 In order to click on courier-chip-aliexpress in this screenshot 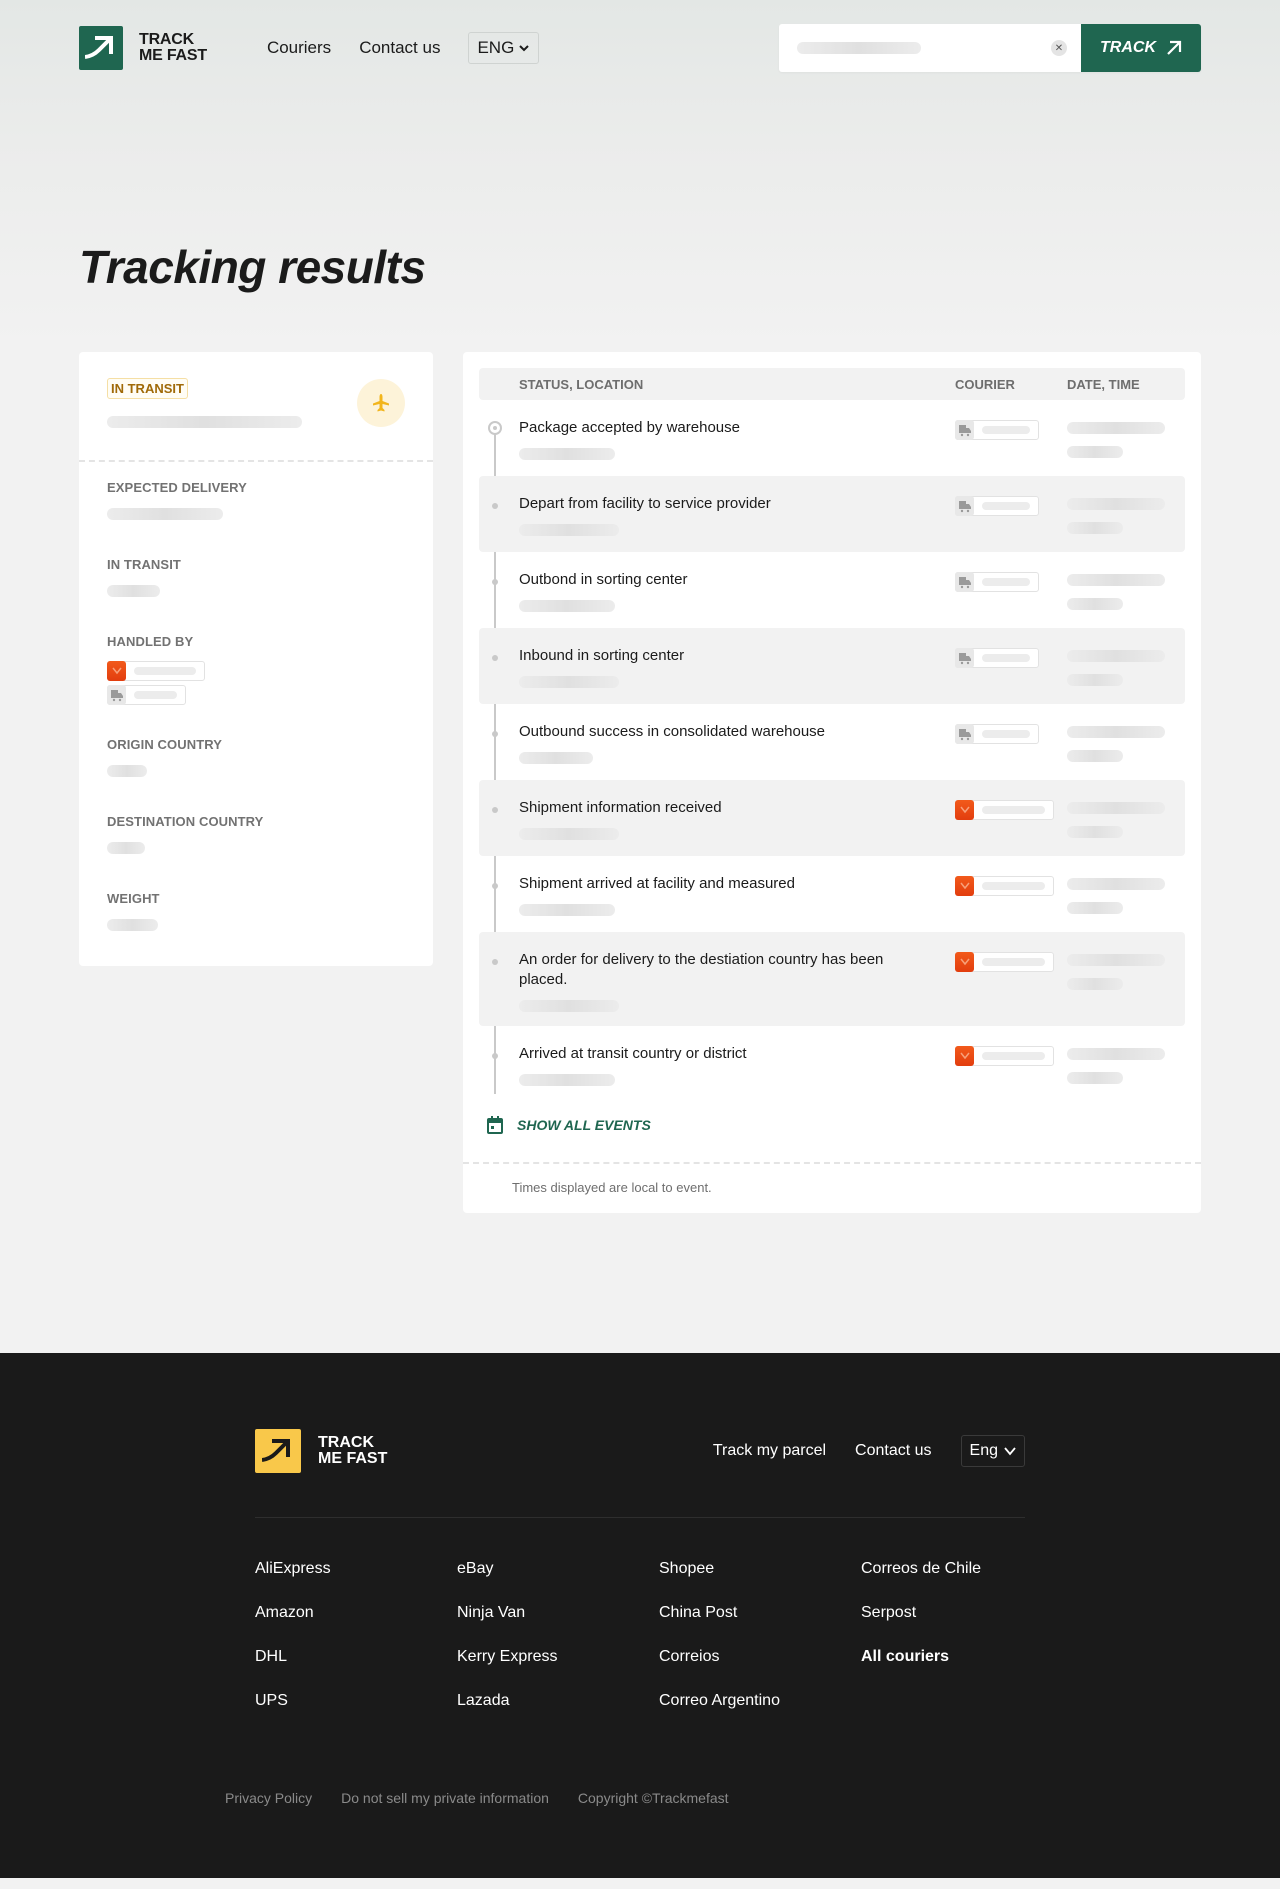, I will do `click(156, 671)`.